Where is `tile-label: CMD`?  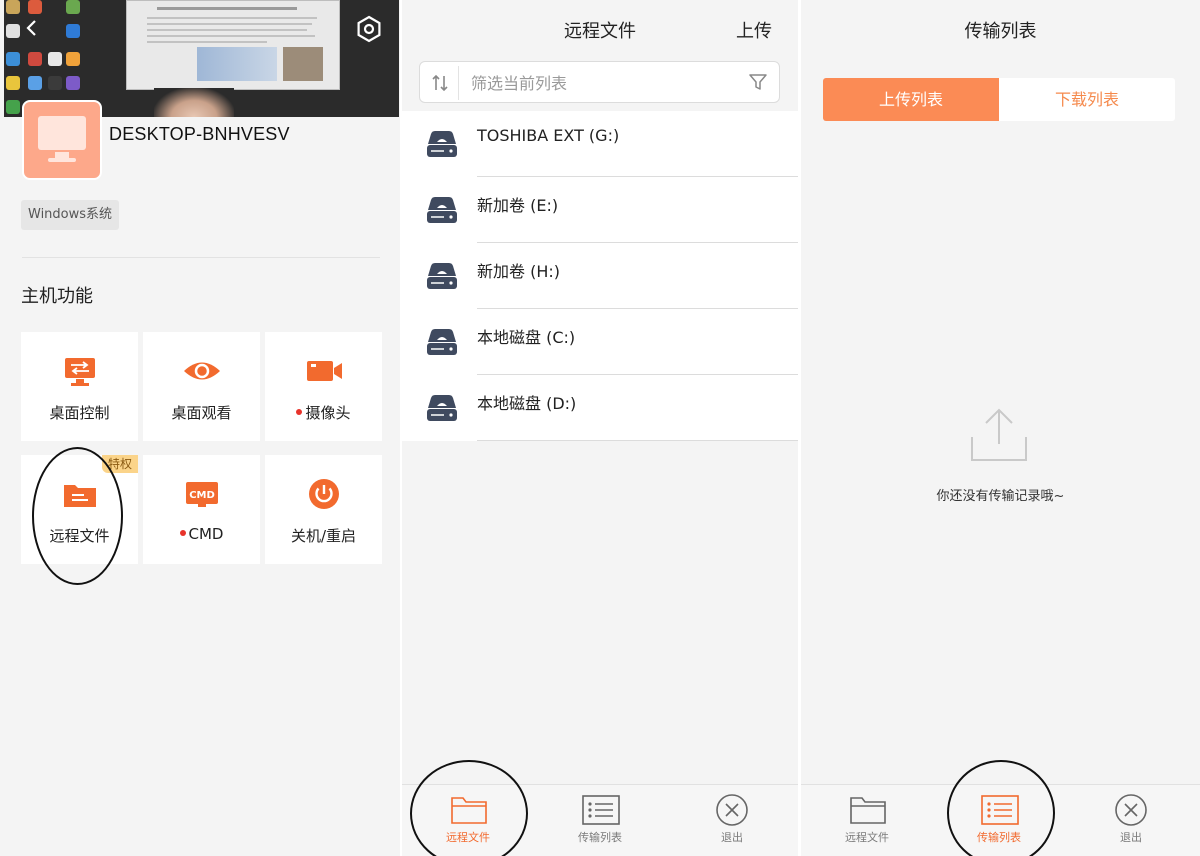 tile-label: CMD is located at coordinates (201, 534).